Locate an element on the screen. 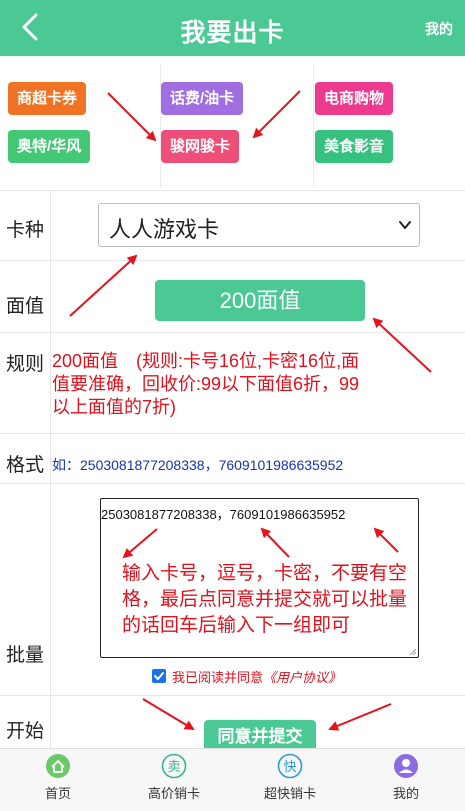  batch-label: 批量 is located at coordinates (25, 655).